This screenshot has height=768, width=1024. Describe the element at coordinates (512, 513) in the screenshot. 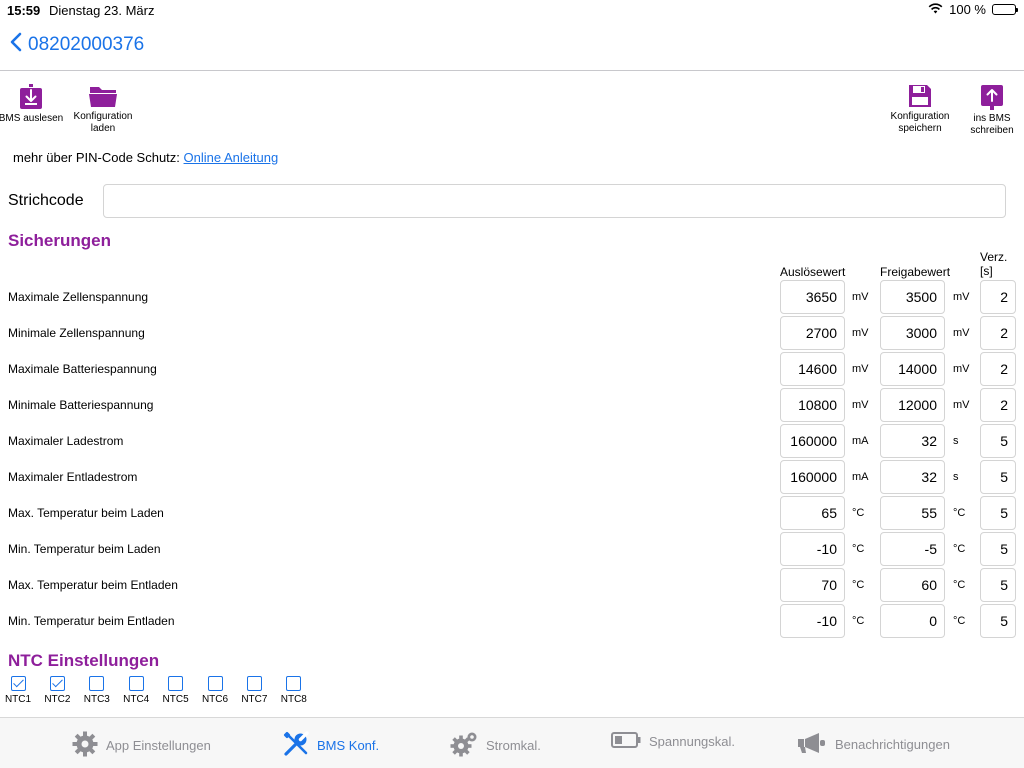

I see `protection-row: Max. Temperatur beim Laden °C °C` at that location.